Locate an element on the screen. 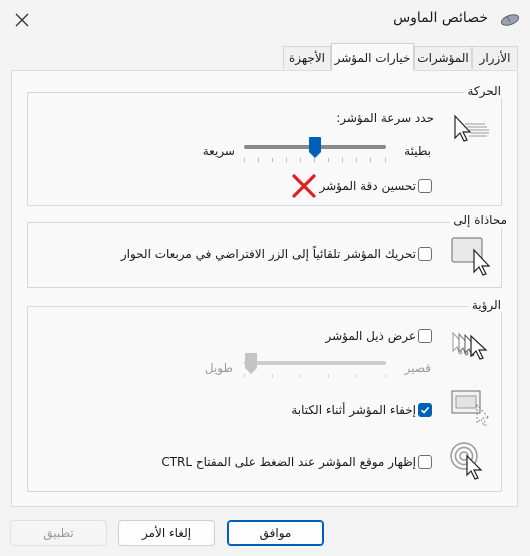 The width and height of the screenshot is (530, 556). show-location-checkbox is located at coordinates (425, 462).